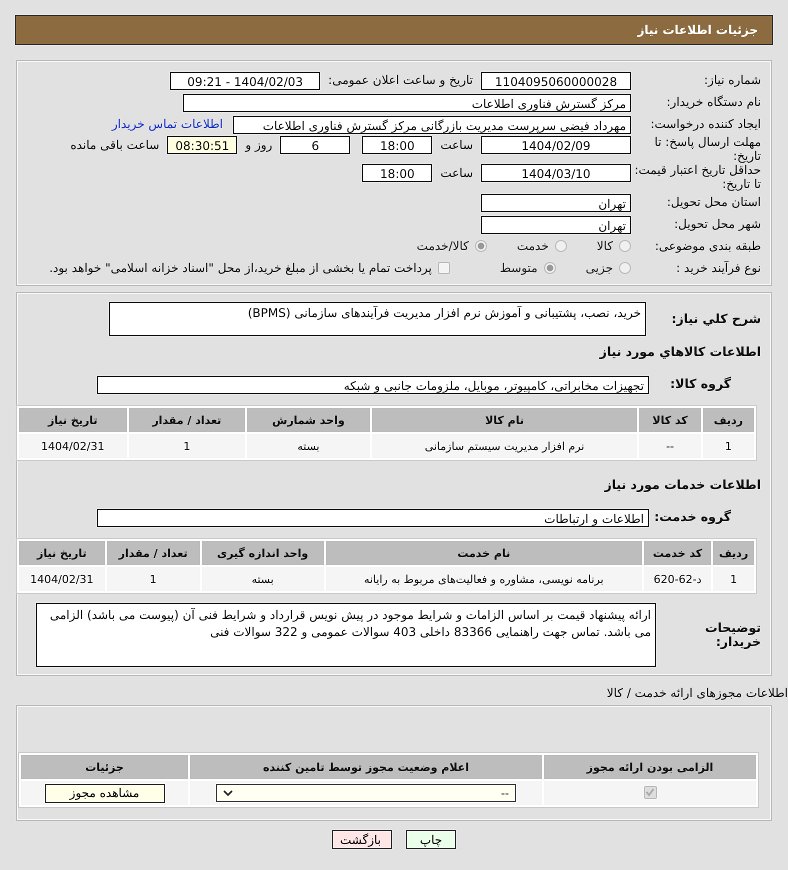  What do you see at coordinates (697, 693) in the screenshot?
I see `section-title: اطلاعات مجوزهای ارائه خدمت / کالا` at bounding box center [697, 693].